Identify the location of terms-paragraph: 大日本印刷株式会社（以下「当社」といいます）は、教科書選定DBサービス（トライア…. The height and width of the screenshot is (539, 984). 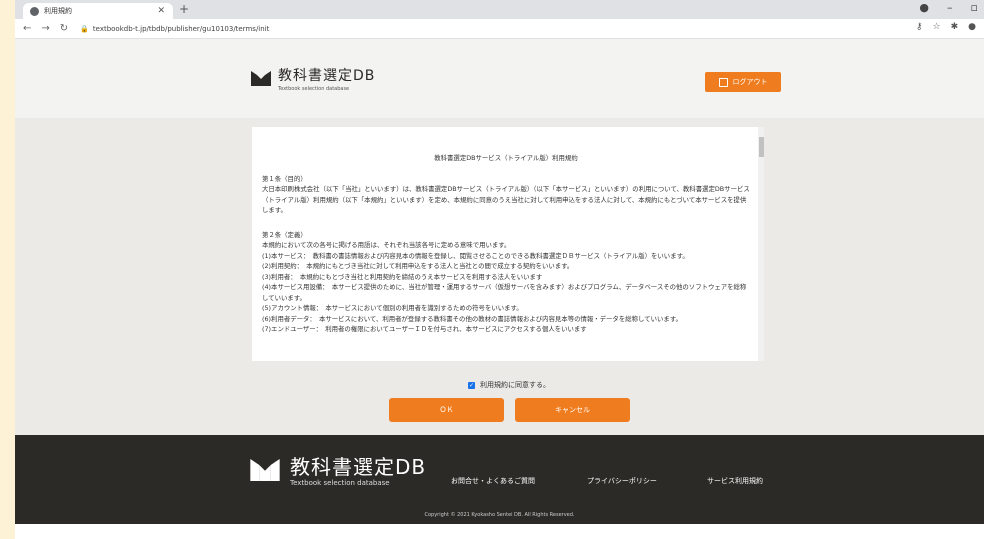
(506, 199).